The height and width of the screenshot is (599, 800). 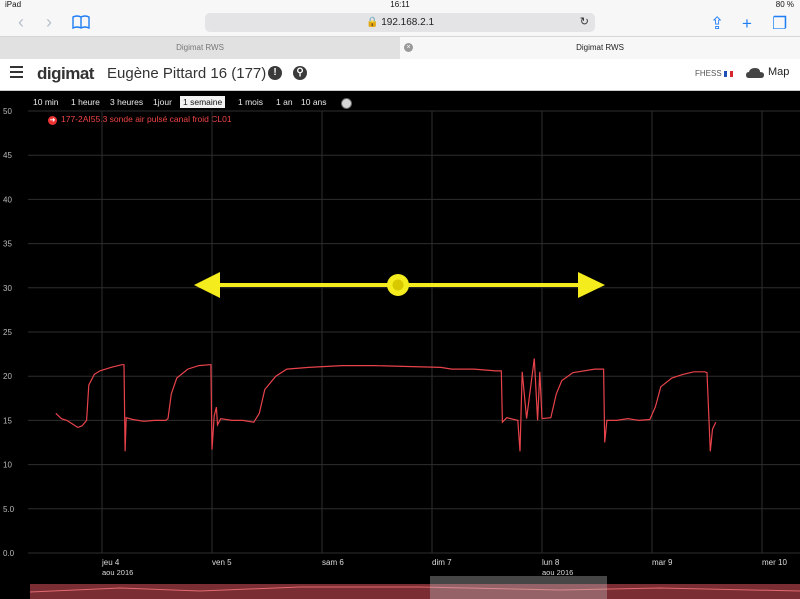 I want to click on y-tick-label: 35, so click(x=7, y=244).